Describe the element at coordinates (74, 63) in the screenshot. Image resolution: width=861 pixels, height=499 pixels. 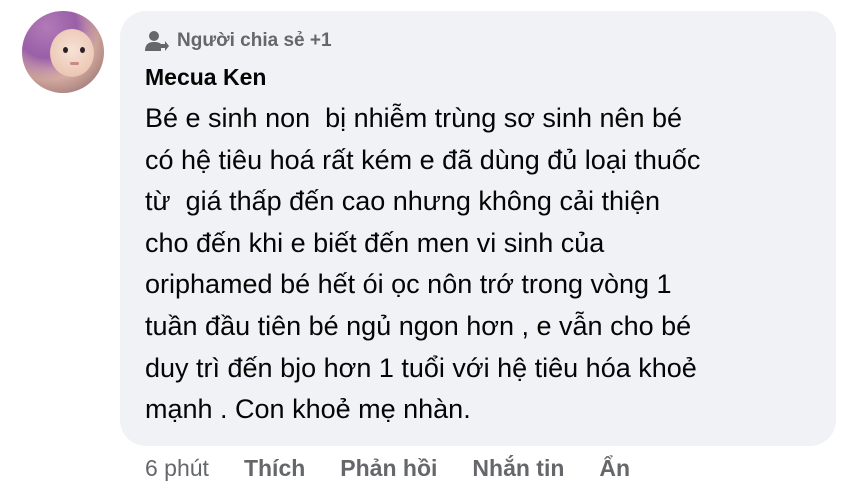
I see `avatar-mouth` at that location.